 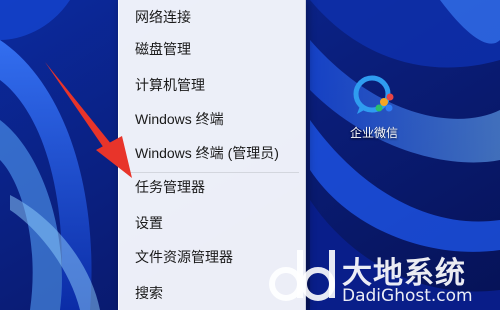 I want to click on menu-item-disk-management: 磁盘管理, so click(x=212, y=49).